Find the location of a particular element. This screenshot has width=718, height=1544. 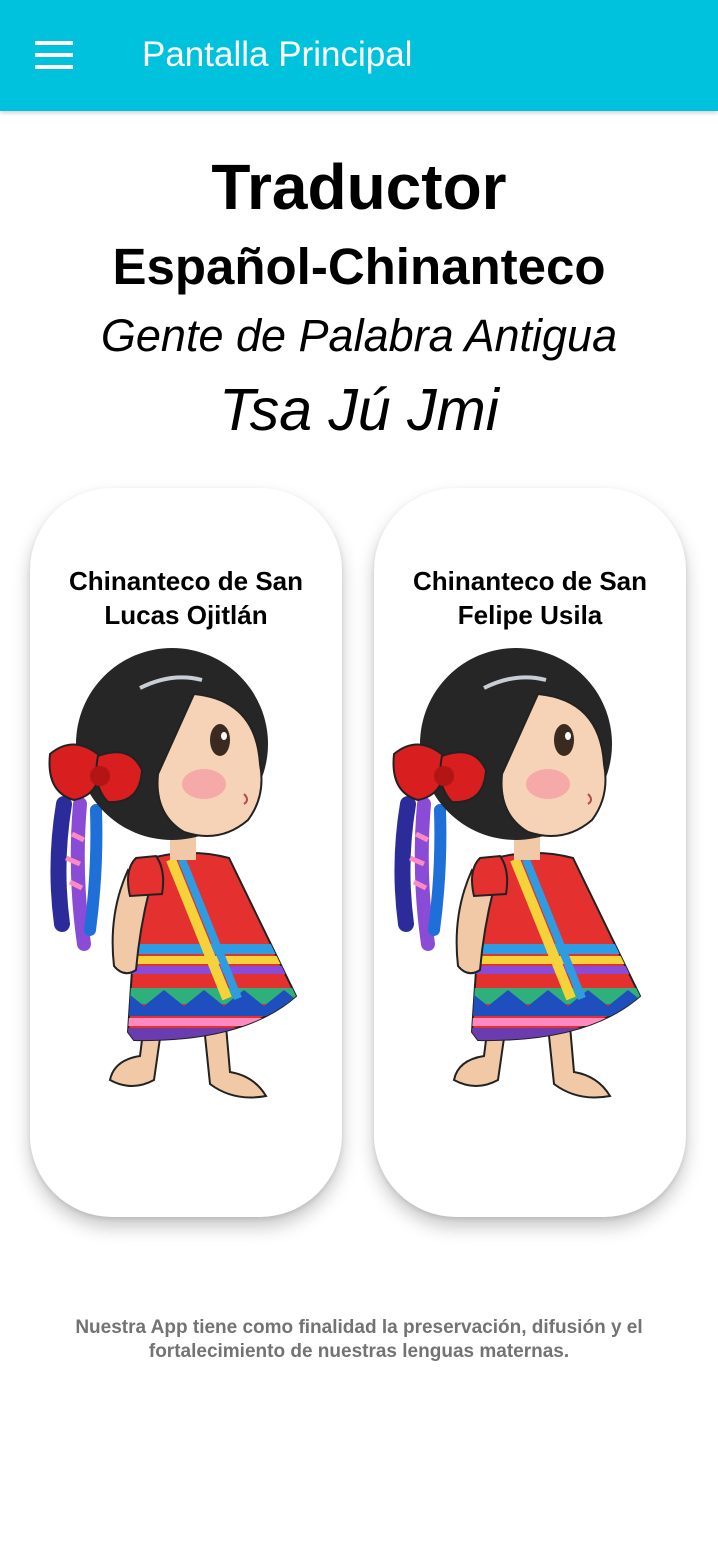

hamburger-menu-icon is located at coordinates (54, 55).